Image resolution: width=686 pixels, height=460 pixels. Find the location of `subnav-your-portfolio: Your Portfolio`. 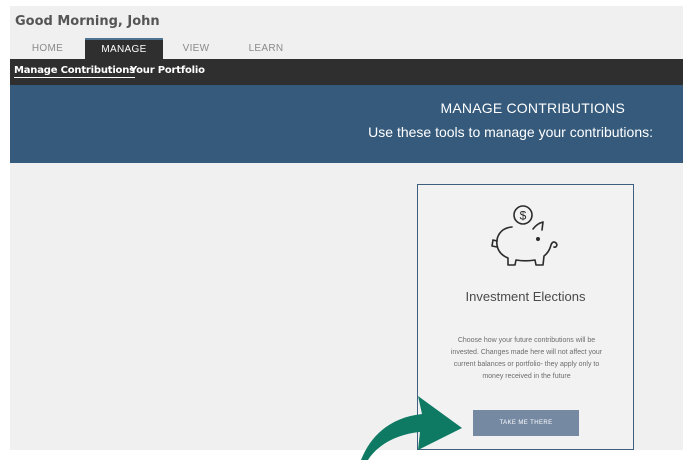

subnav-your-portfolio: Your Portfolio is located at coordinates (167, 70).